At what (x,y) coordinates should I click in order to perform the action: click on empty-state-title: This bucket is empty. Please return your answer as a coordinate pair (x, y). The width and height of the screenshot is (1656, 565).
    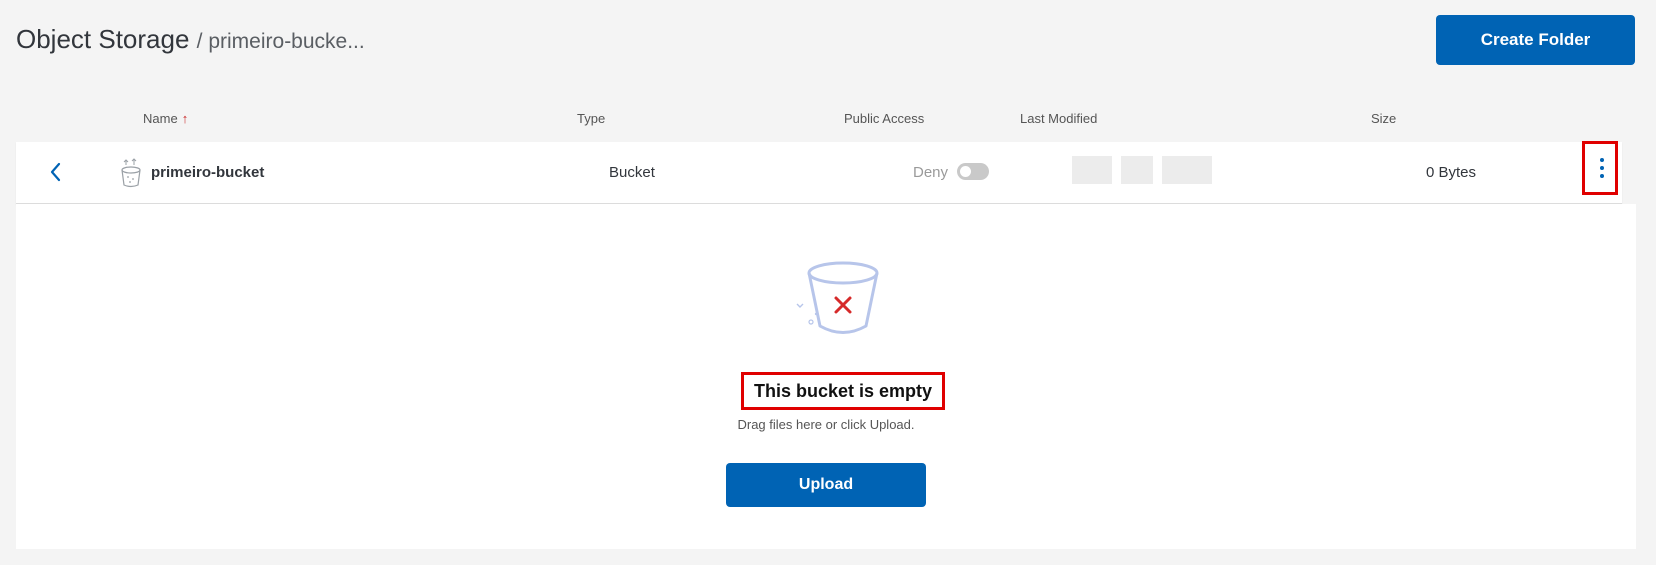
    Looking at the image, I should click on (843, 391).